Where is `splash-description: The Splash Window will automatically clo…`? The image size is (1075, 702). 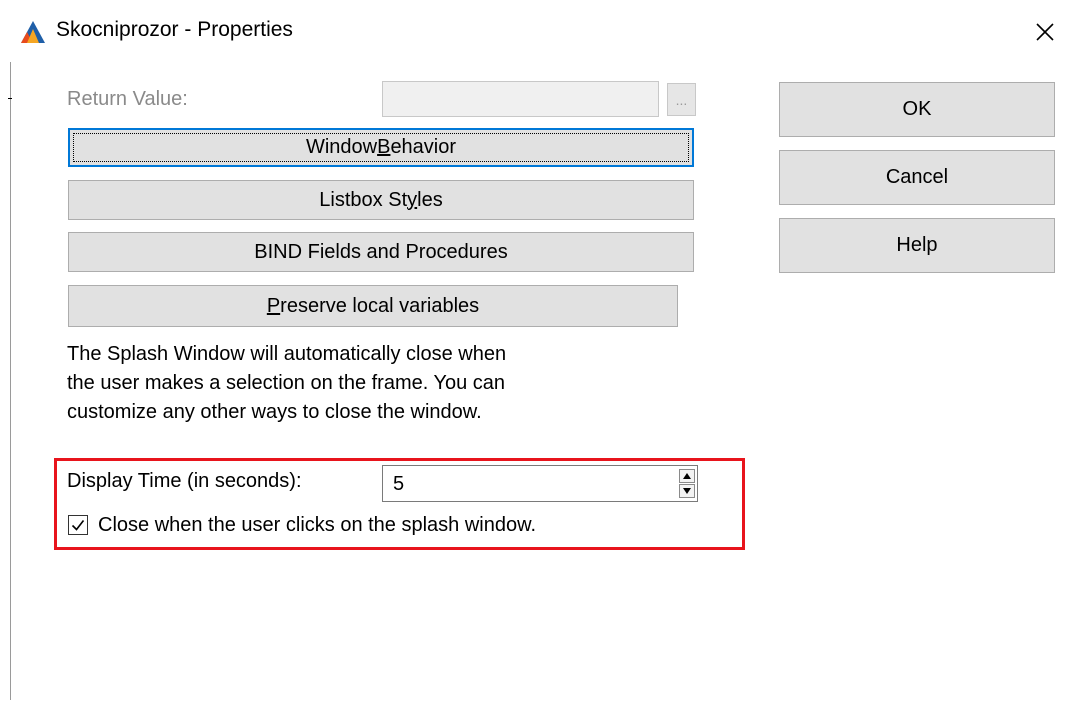
splash-description: The Splash Window will automatically clo… is located at coordinates (357, 383).